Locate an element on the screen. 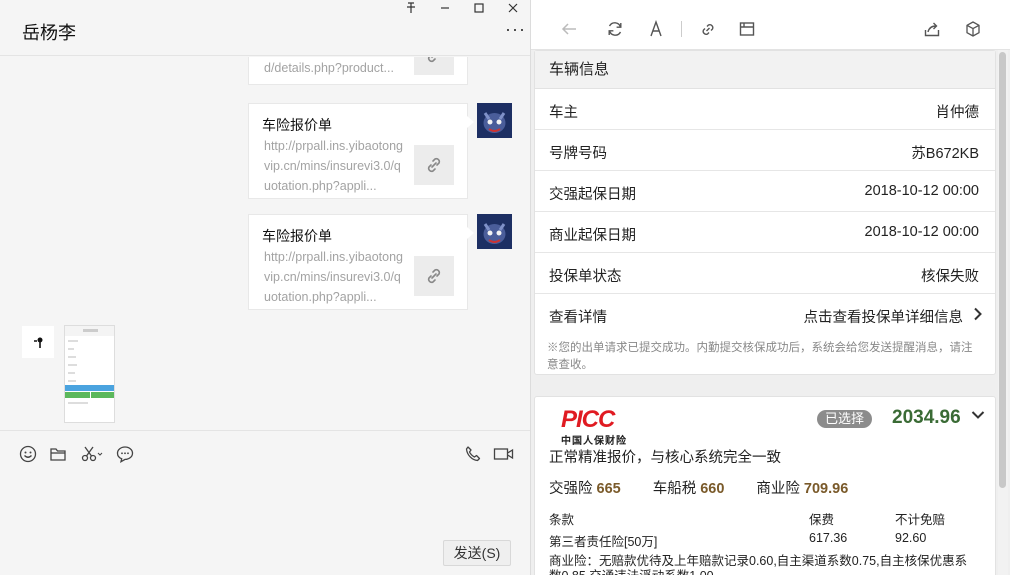  back-arrow-icon is located at coordinates (569, 29).